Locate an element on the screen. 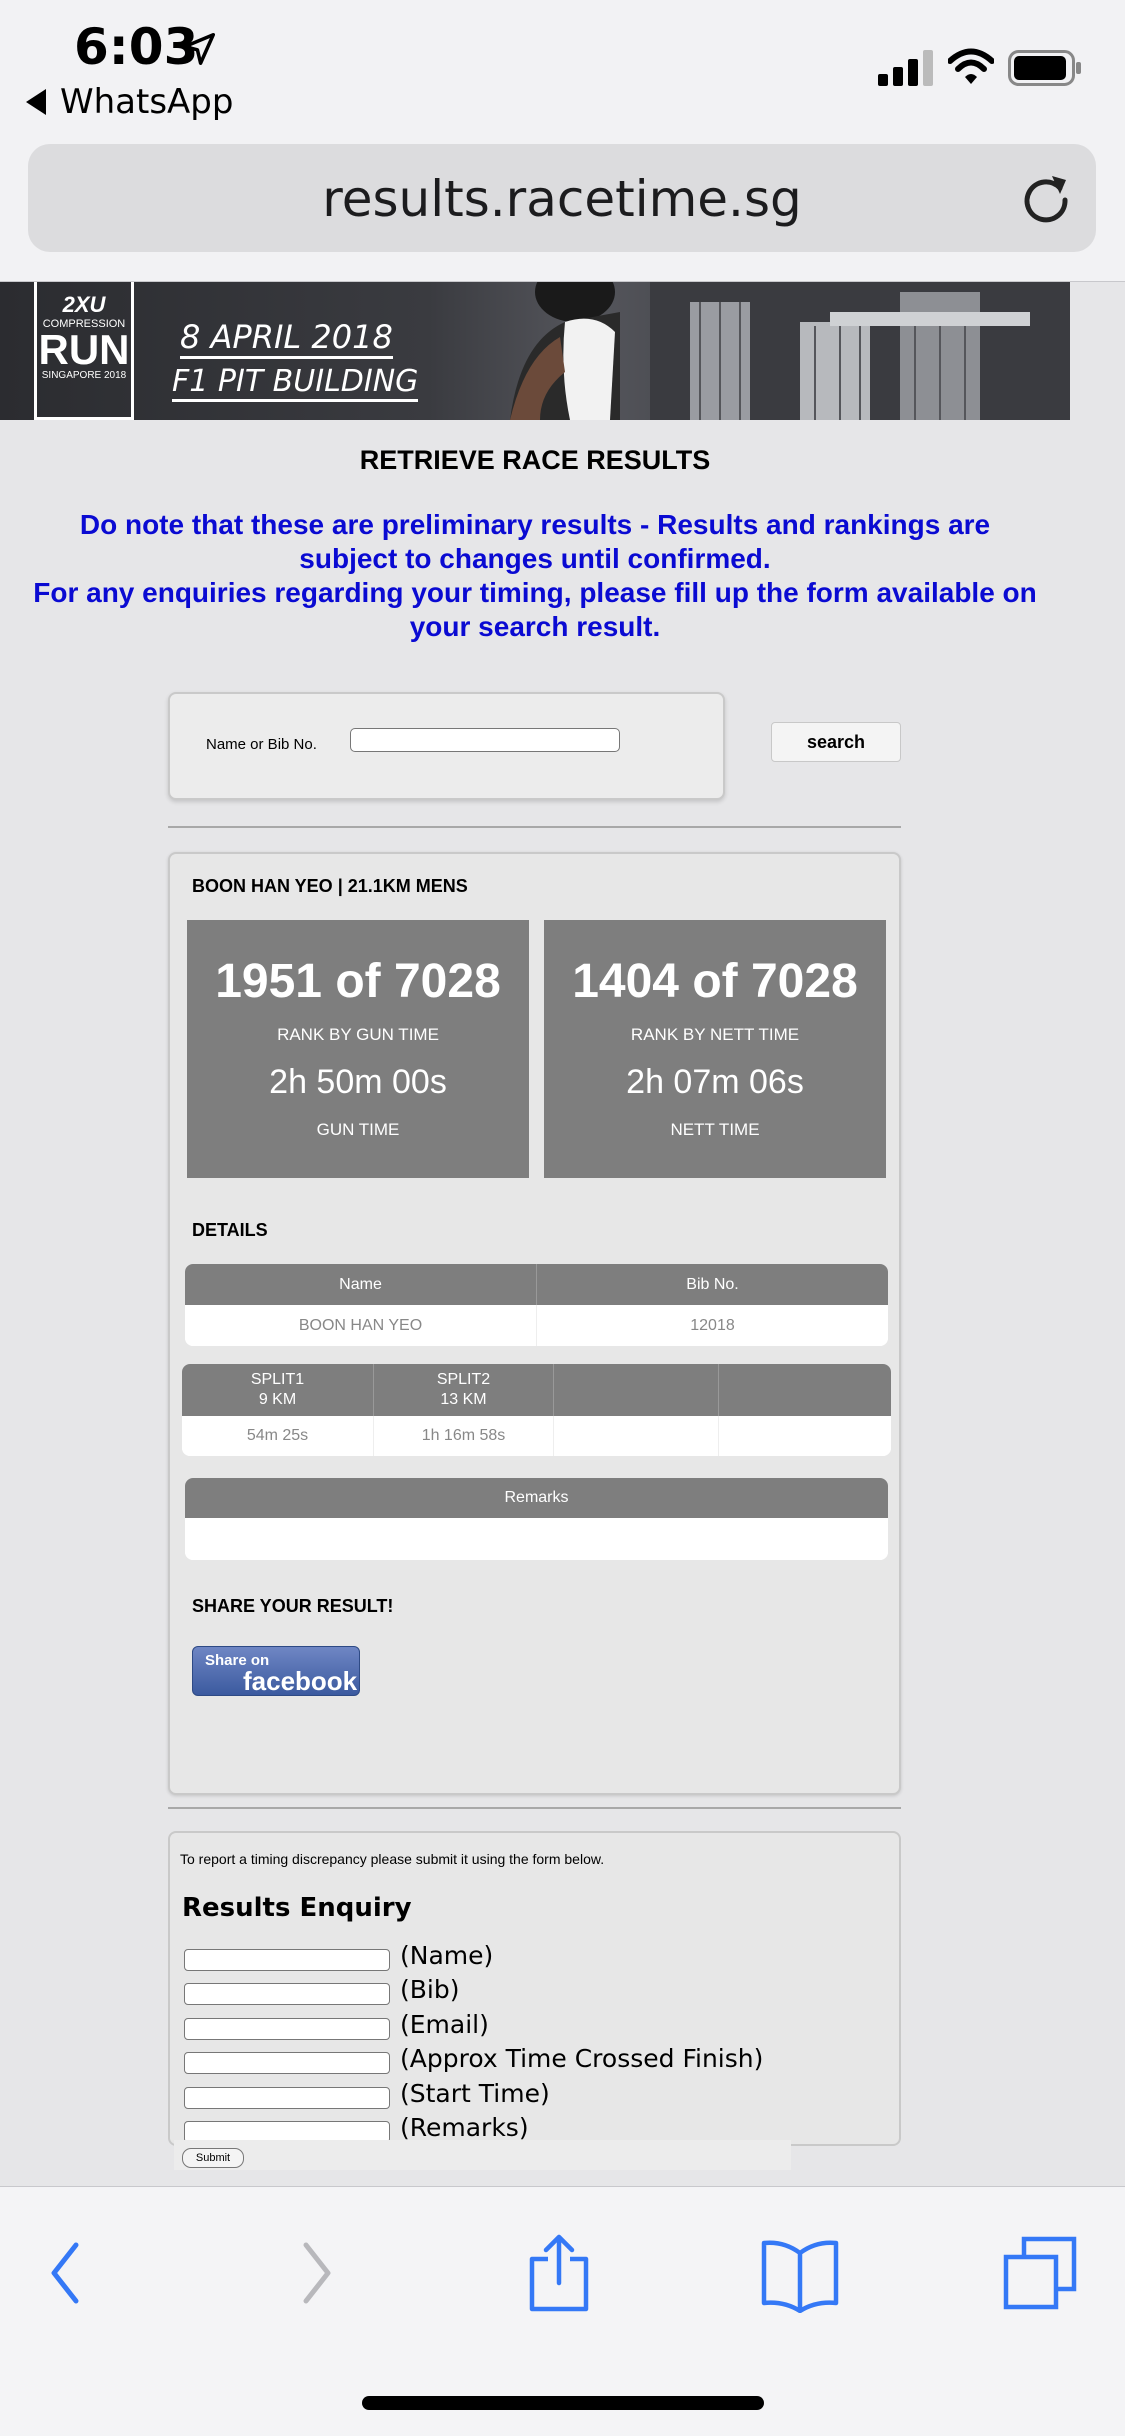  back-app-label: WhatsApp is located at coordinates (147, 102).